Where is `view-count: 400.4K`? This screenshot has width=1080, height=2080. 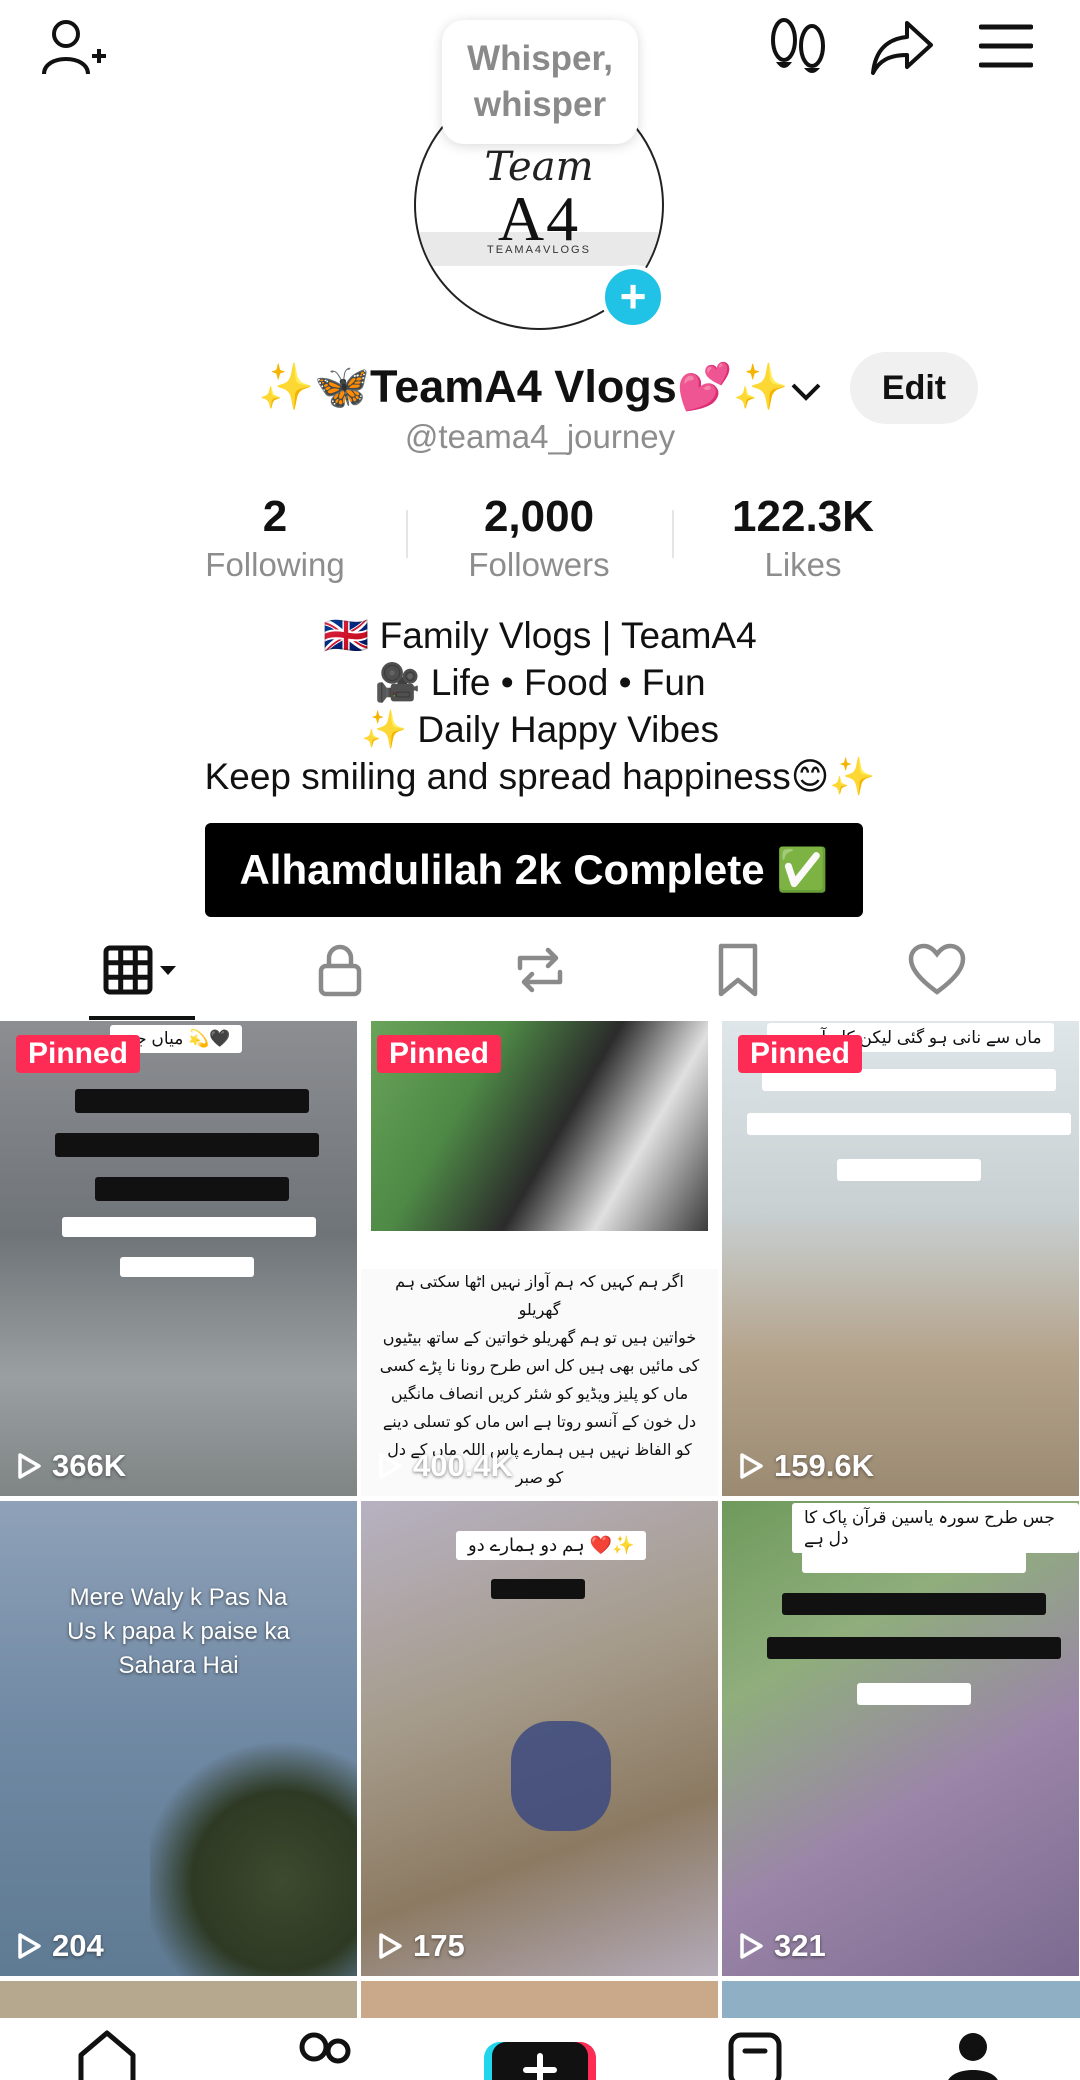
view-count: 400.4K is located at coordinates (445, 1466).